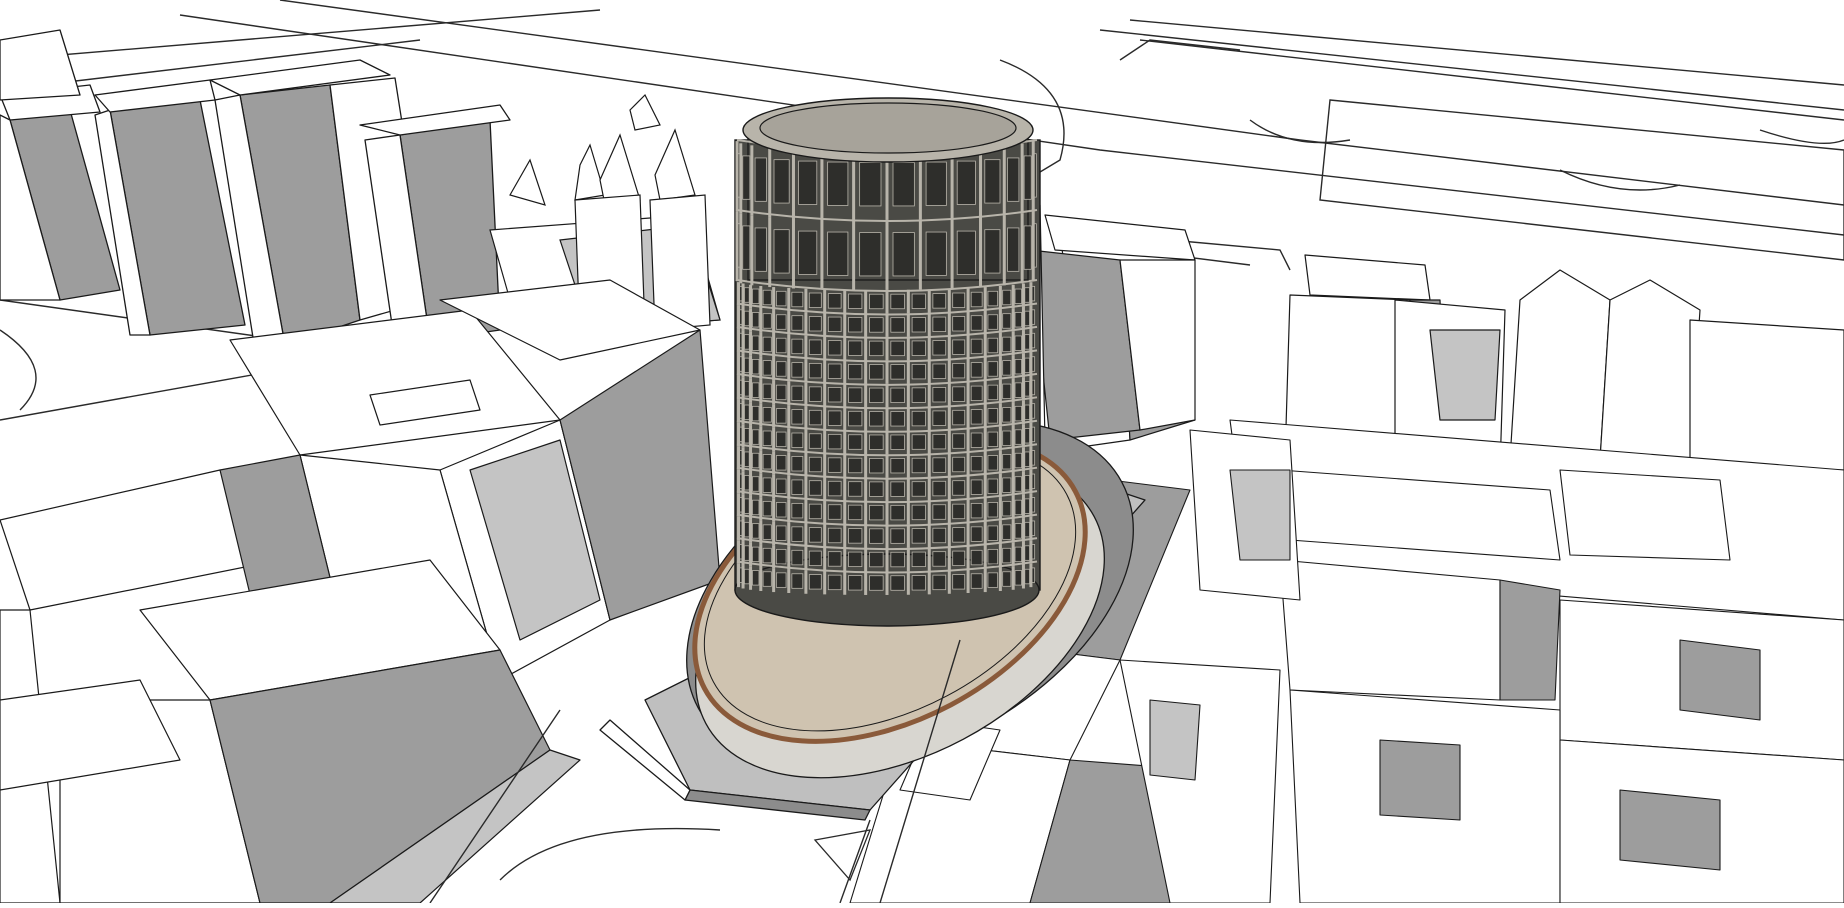 This screenshot has height=908, width=1844. I want to click on spire, so click(620, 169).